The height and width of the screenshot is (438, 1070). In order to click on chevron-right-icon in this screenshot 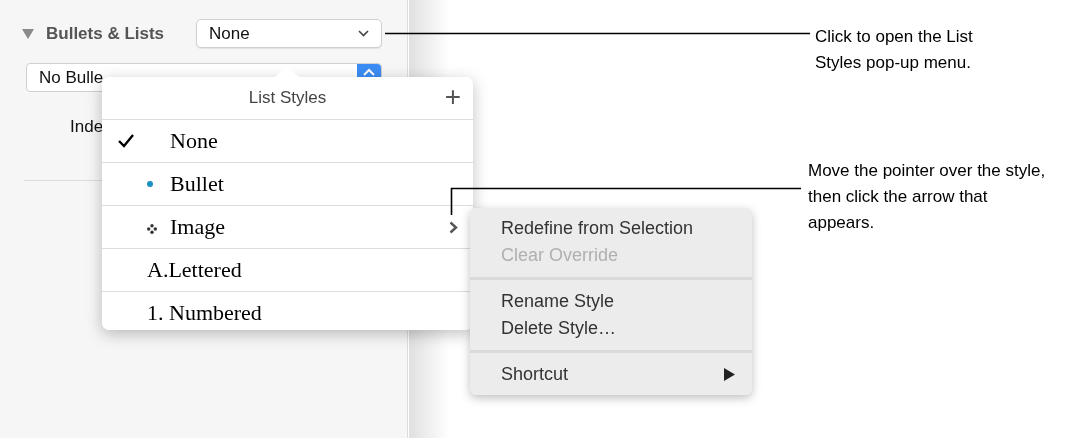, I will do `click(453, 227)`.